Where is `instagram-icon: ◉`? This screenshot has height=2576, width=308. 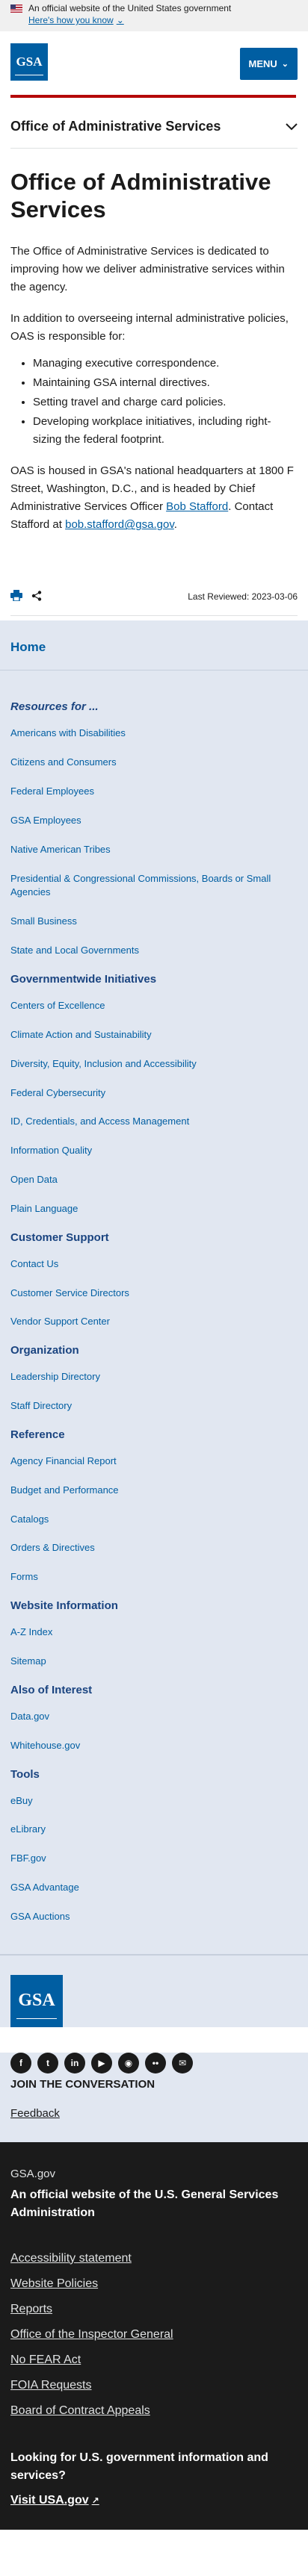 instagram-icon: ◉ is located at coordinates (128, 2062).